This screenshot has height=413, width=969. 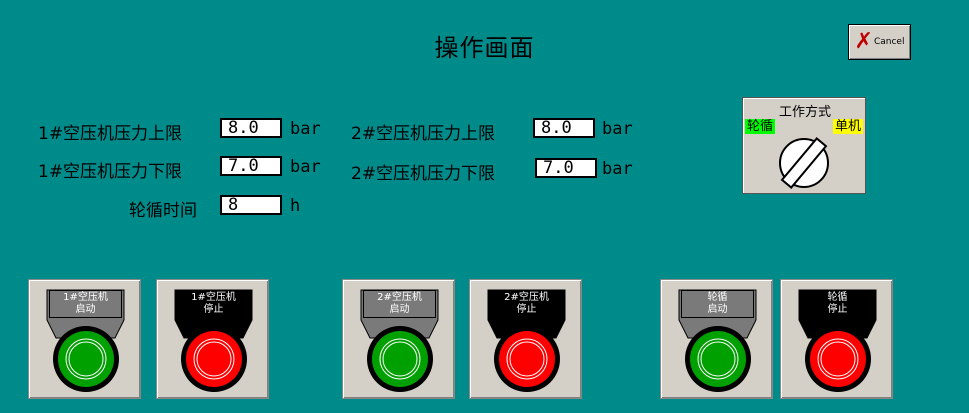 What do you see at coordinates (305, 129) in the screenshot?
I see `c1-upper-unit: bar` at bounding box center [305, 129].